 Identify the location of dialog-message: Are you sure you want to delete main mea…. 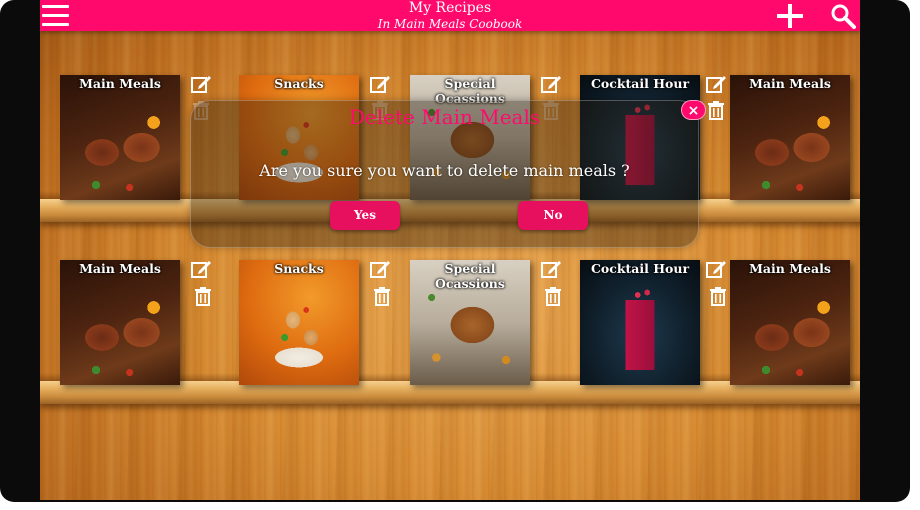
(444, 170).